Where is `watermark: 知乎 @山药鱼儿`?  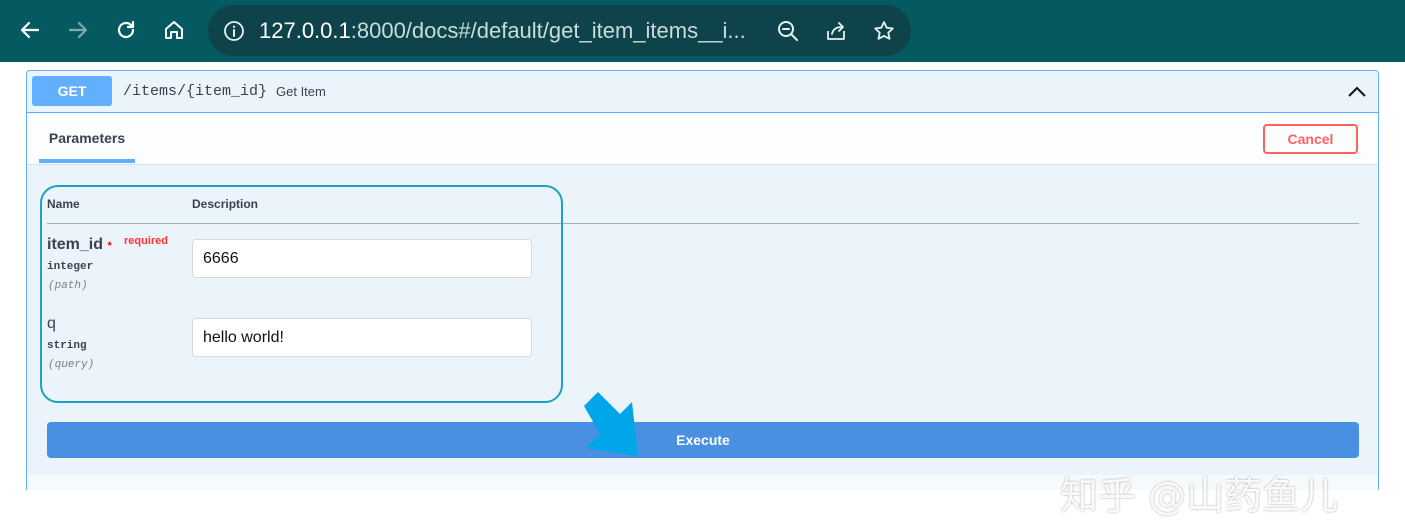 watermark: 知乎 @山药鱼儿 is located at coordinates (1199, 496).